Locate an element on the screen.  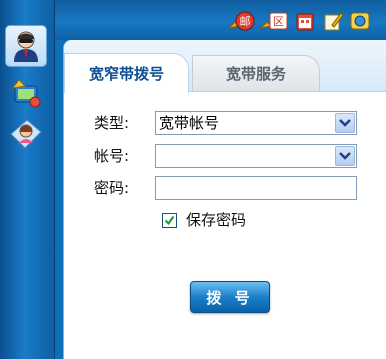
sidebar-item-contacts is located at coordinates (26, 133).